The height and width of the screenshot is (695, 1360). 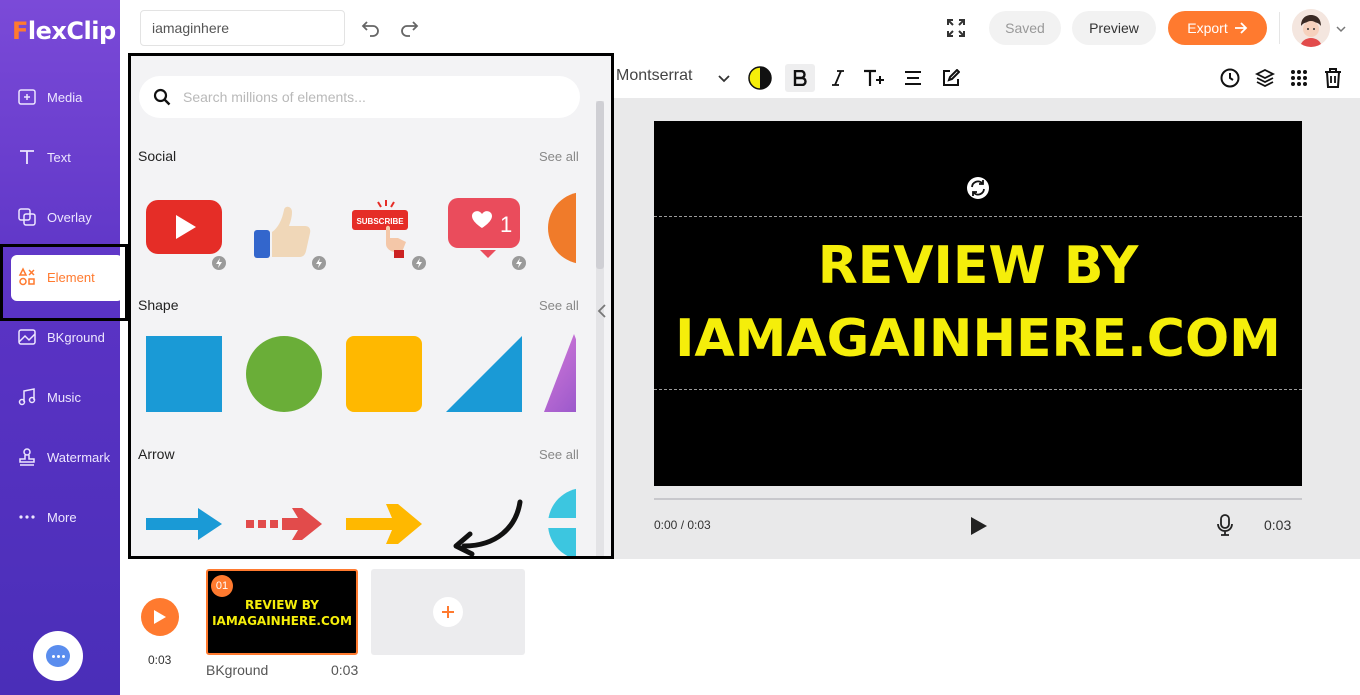 What do you see at coordinates (27, 97) in the screenshot?
I see `media-add-icon` at bounding box center [27, 97].